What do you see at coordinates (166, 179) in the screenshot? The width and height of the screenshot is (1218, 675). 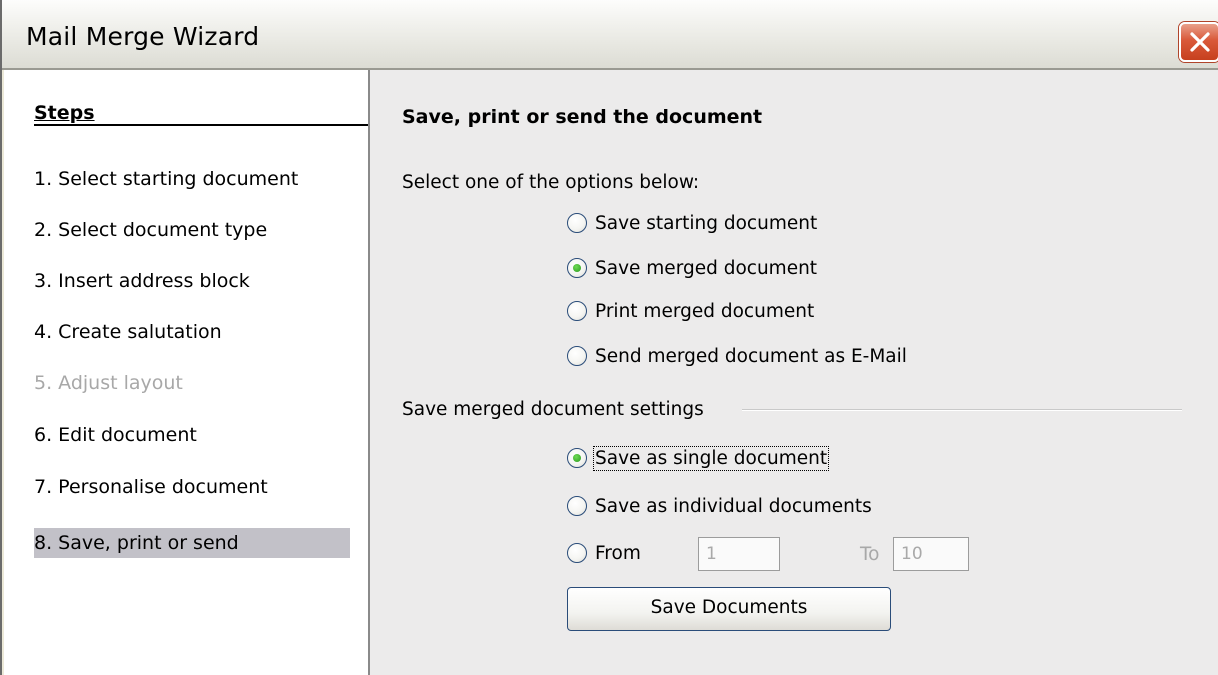 I see `step-select-starting-document: 1. Select starting document` at bounding box center [166, 179].